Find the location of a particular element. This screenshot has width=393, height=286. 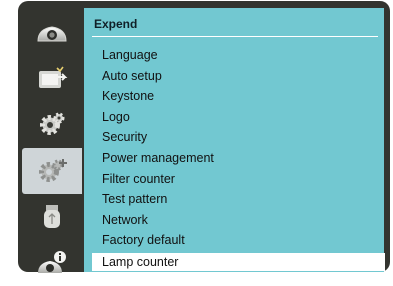

sidebar-item-display is located at coordinates (52, 33).